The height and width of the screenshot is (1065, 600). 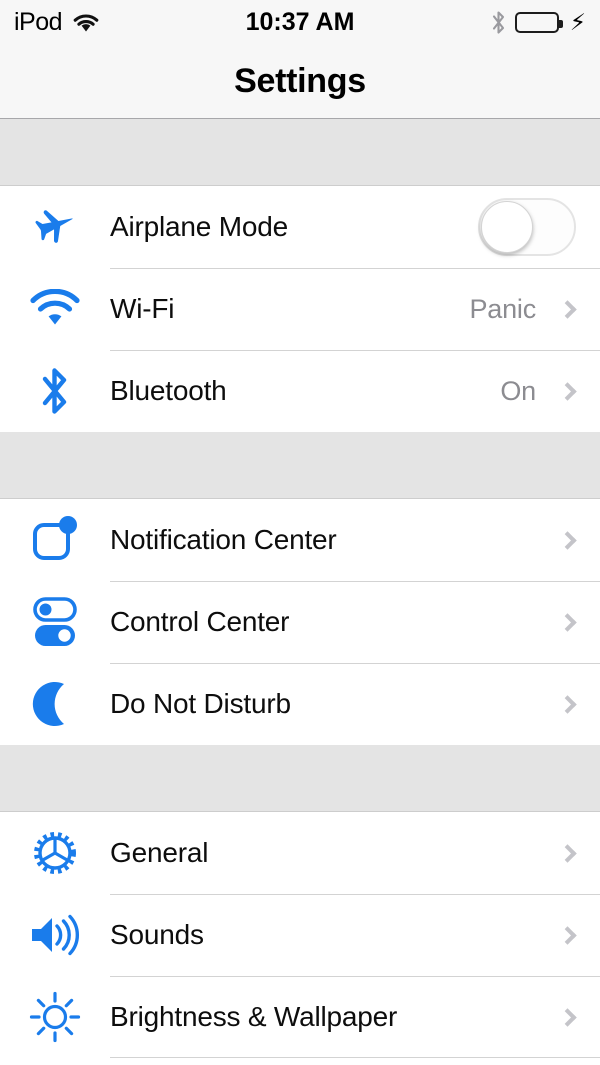 What do you see at coordinates (200, 621) in the screenshot?
I see `settings-row-label: Control Center` at bounding box center [200, 621].